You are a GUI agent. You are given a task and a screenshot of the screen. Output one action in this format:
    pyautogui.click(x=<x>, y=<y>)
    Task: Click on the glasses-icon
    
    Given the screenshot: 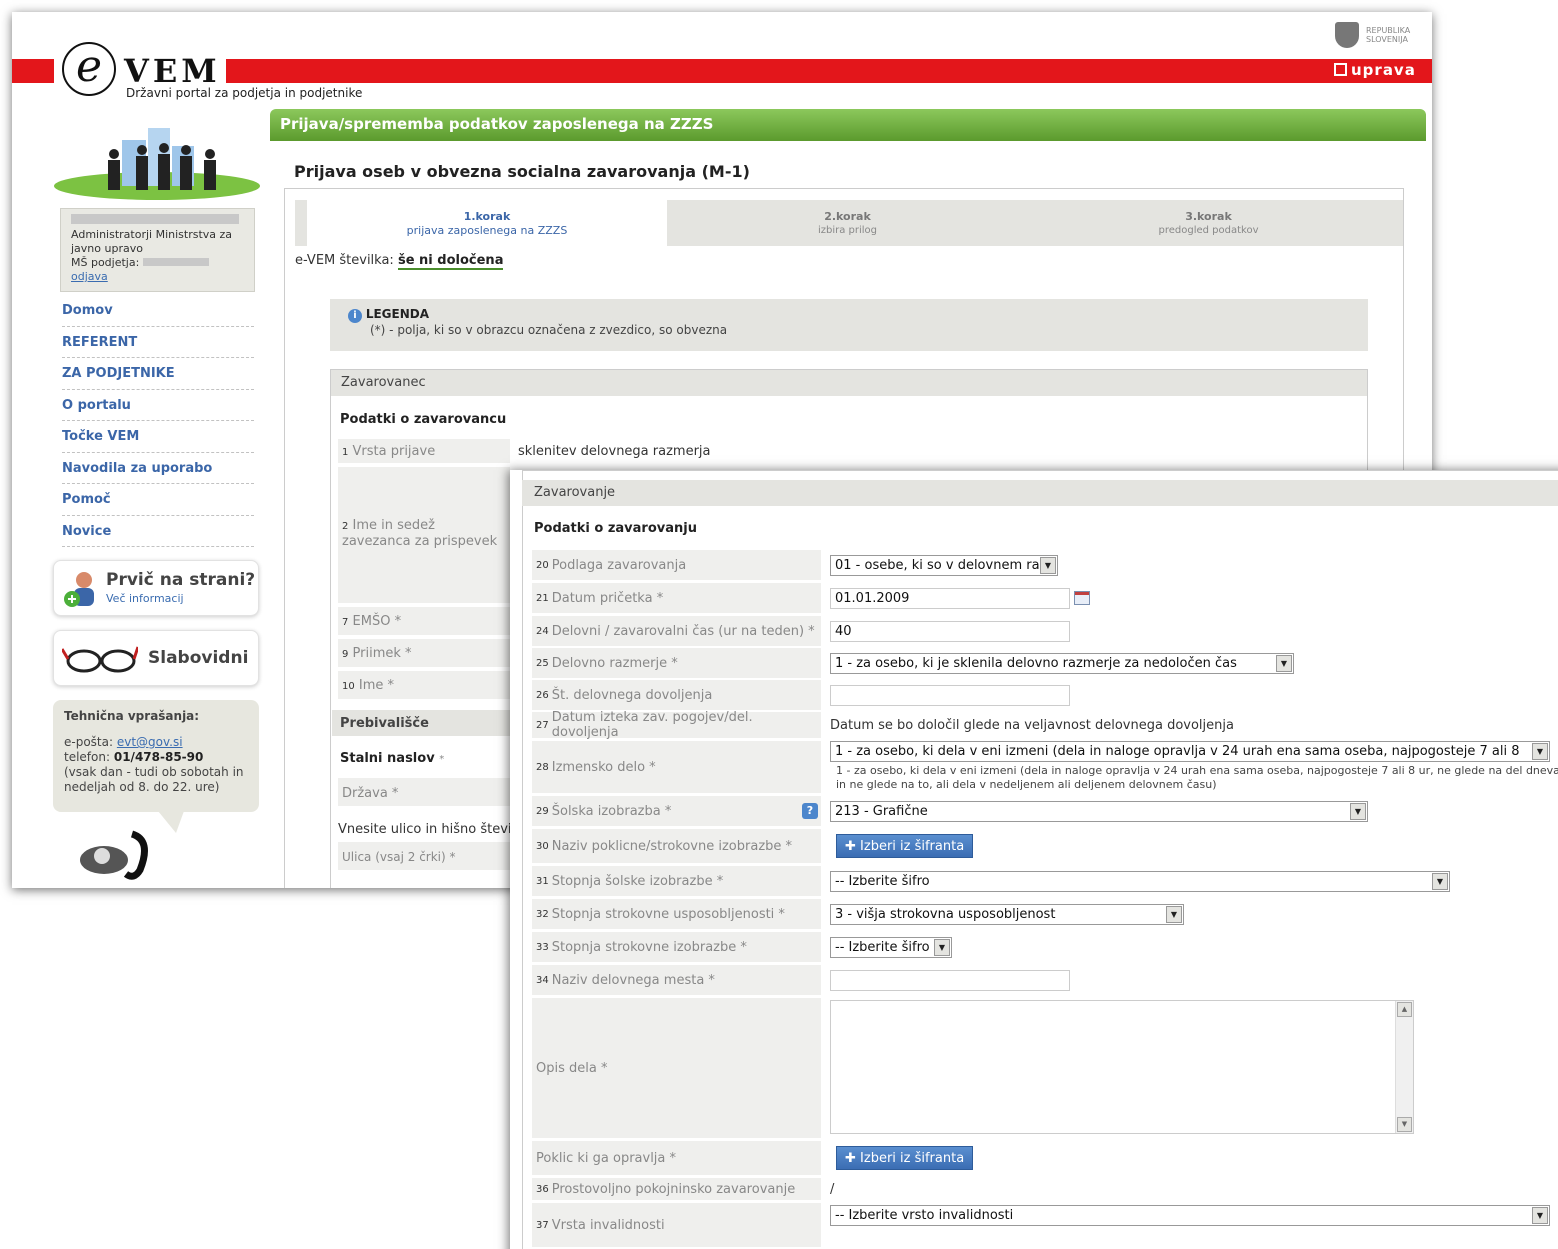 What is the action you would take?
    pyautogui.click(x=100, y=659)
    